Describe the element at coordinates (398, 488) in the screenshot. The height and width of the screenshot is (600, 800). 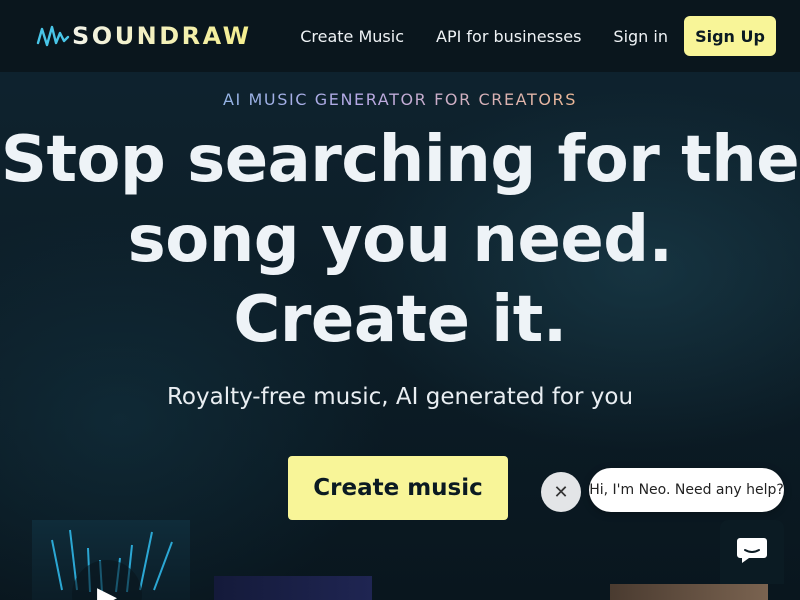
I see `create-music-button: Create music` at that location.